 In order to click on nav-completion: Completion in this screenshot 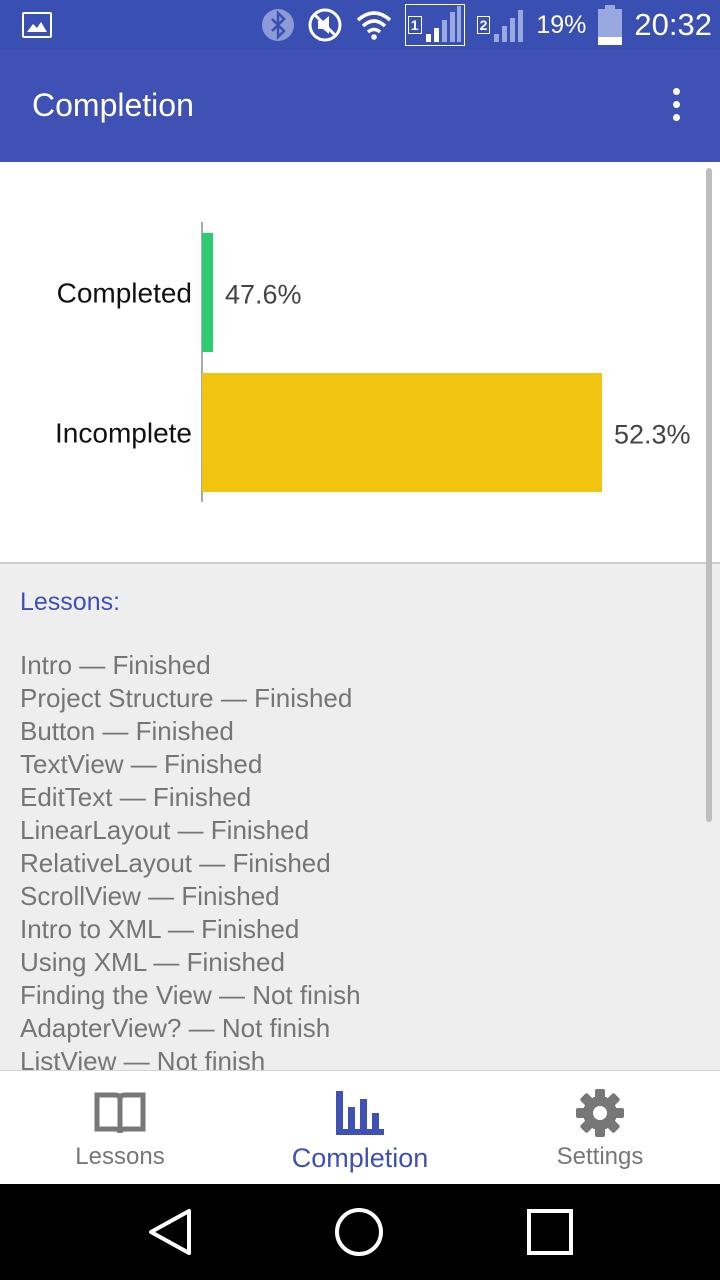, I will do `click(360, 1128)`.